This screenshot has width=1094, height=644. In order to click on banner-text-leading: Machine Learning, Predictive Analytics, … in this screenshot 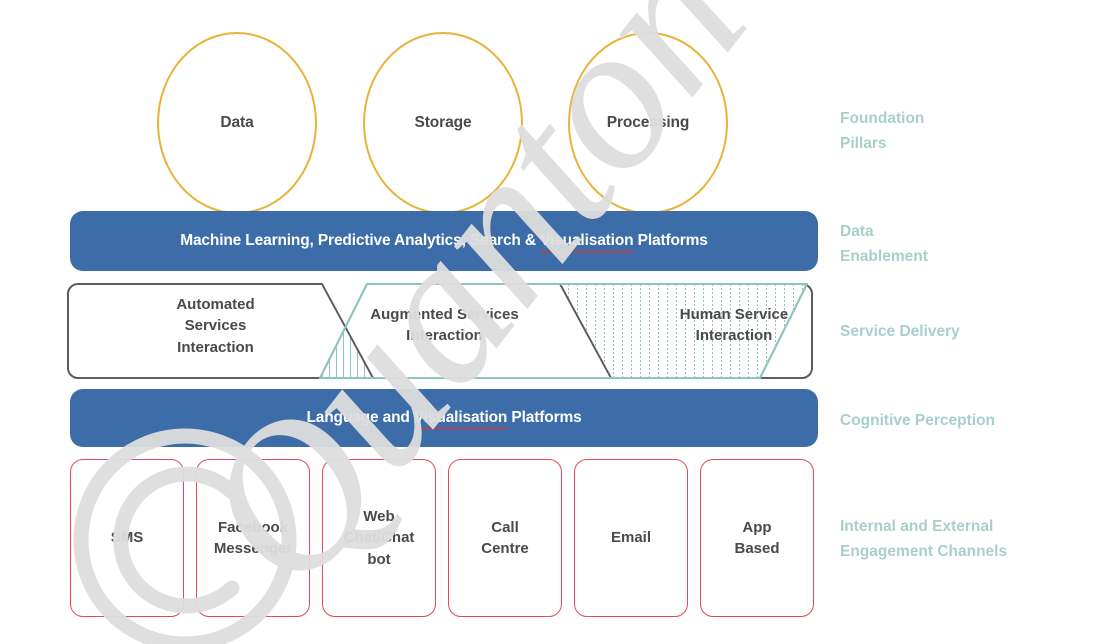, I will do `click(360, 240)`.